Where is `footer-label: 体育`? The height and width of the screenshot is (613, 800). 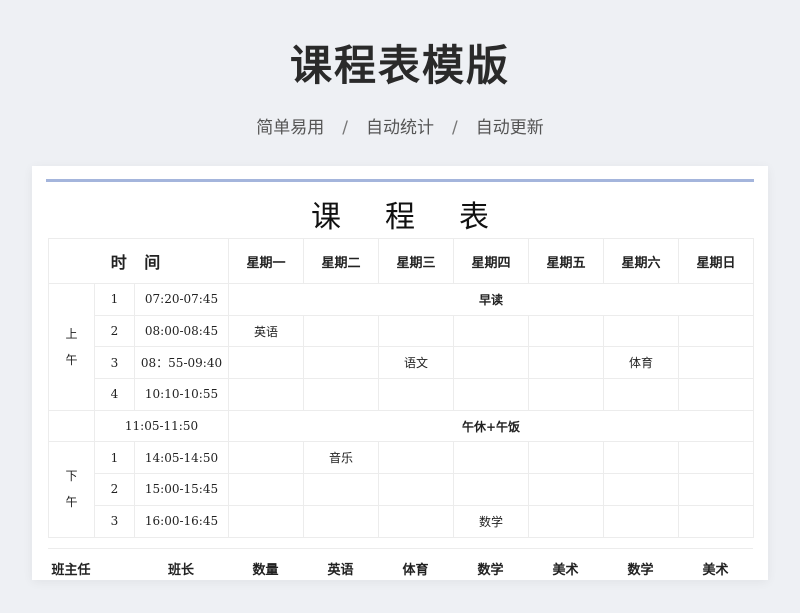 footer-label: 体育 is located at coordinates (415, 570).